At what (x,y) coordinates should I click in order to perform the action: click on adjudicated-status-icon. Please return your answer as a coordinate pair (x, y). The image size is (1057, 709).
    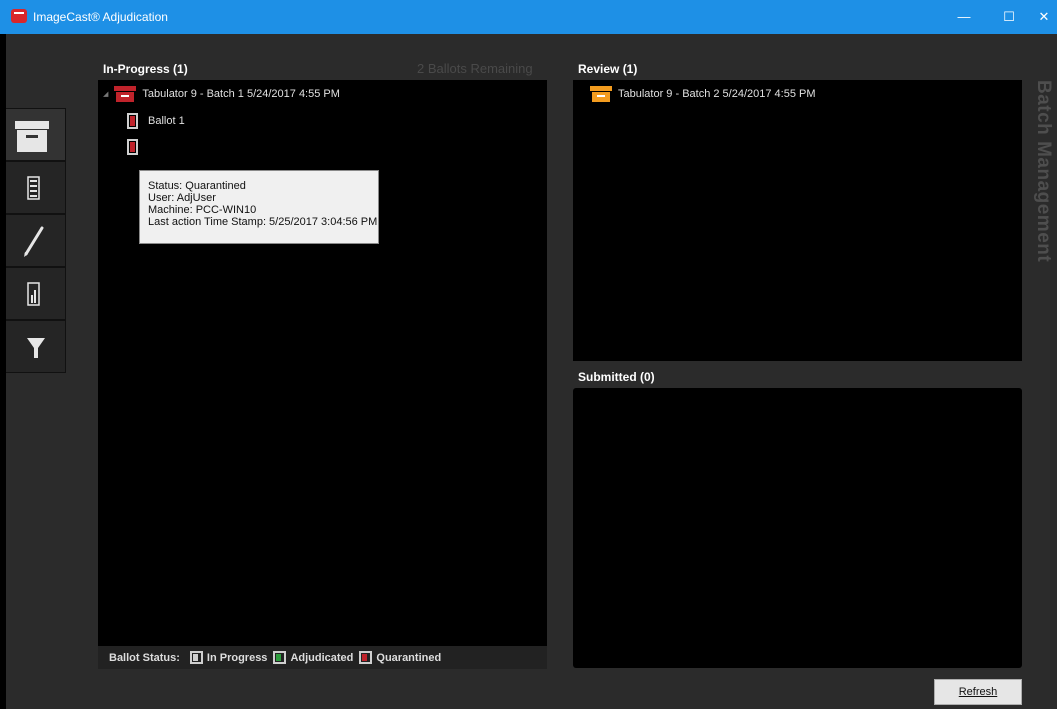
    Looking at the image, I should click on (280, 657).